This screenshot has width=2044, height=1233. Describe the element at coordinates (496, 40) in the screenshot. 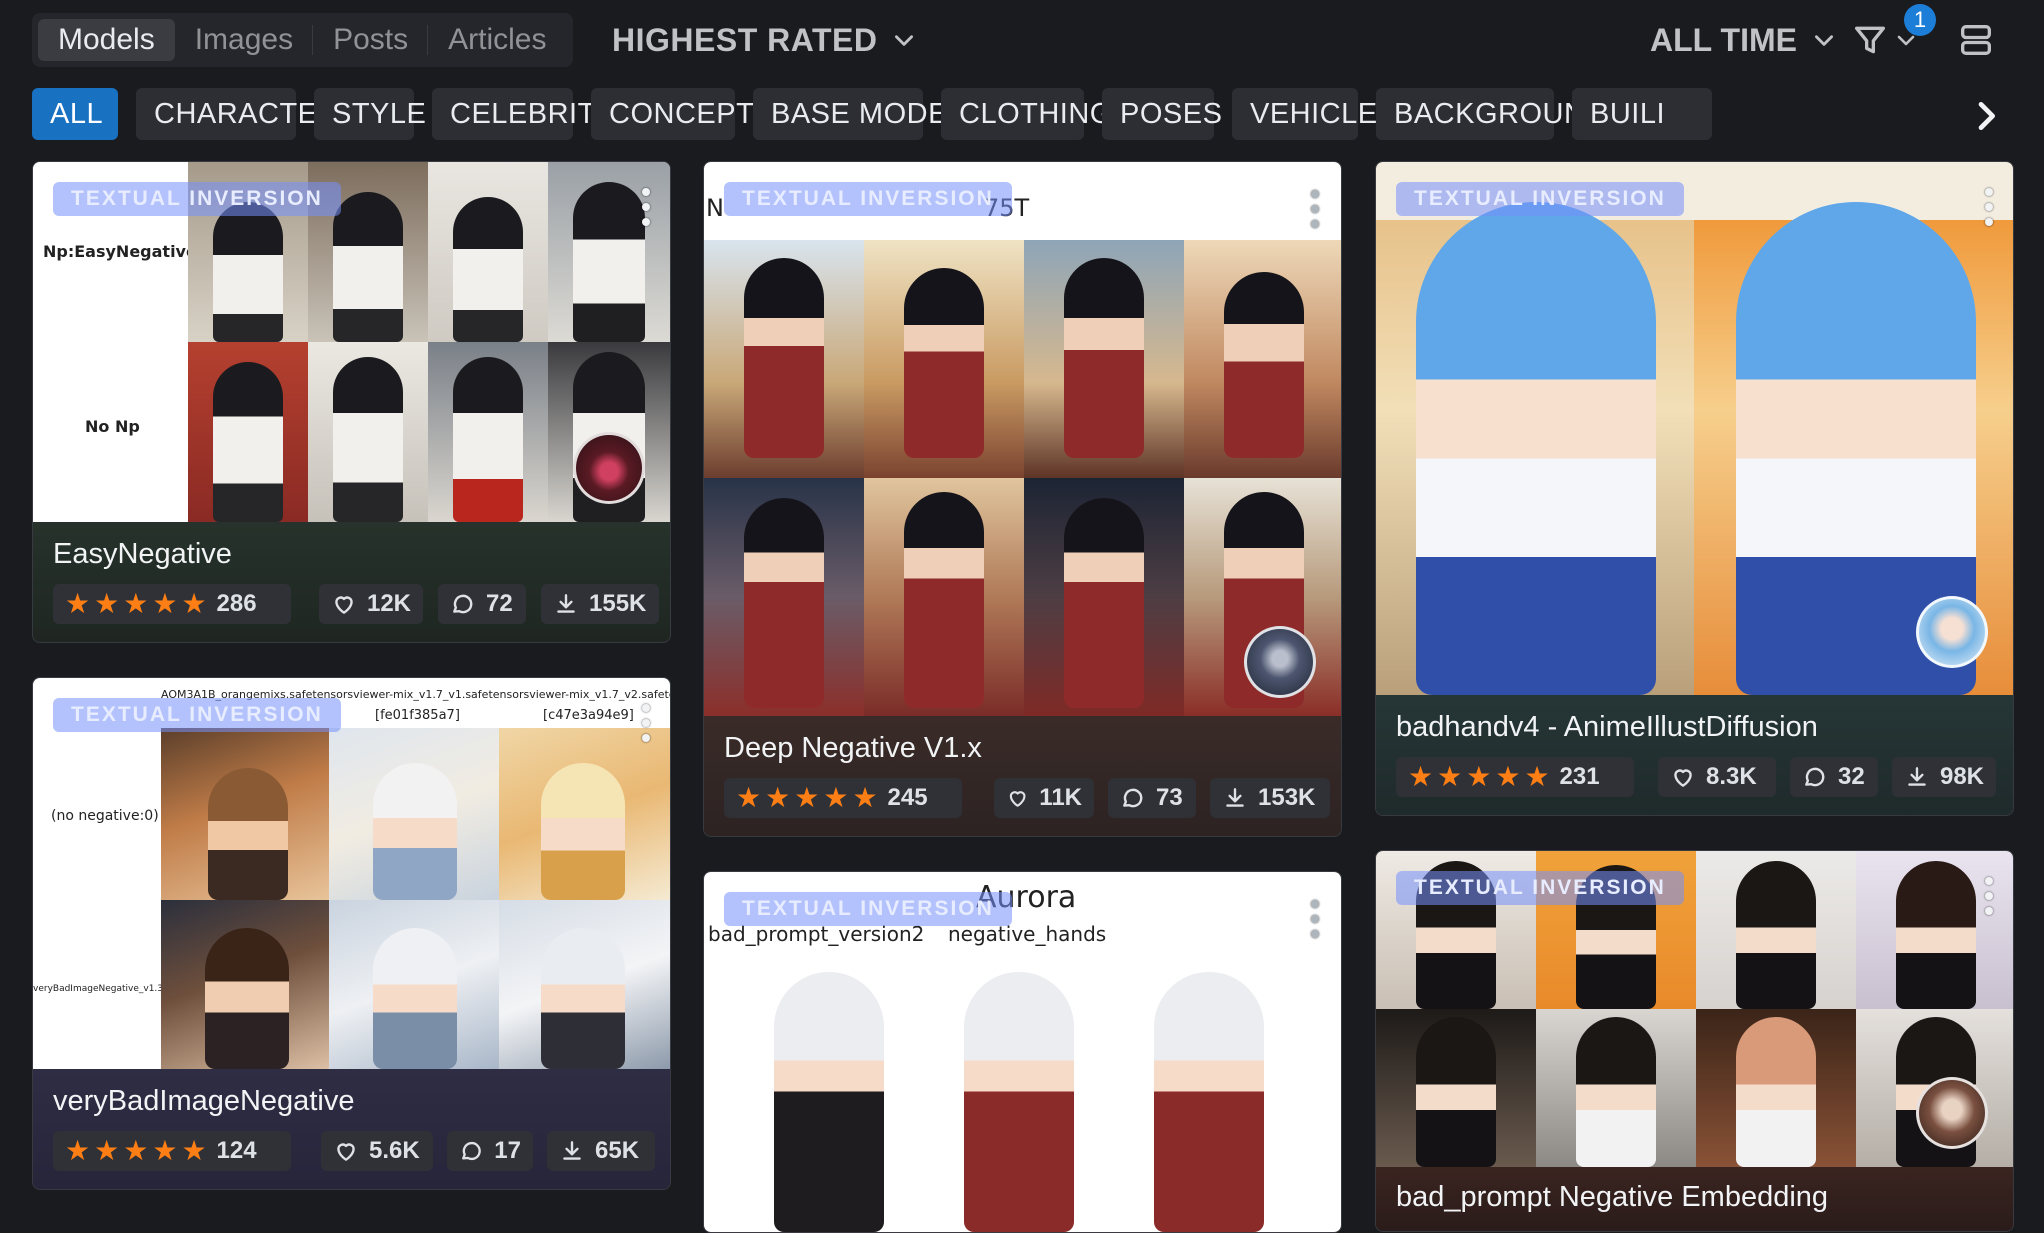

I see `tab-articles: Articles` at that location.